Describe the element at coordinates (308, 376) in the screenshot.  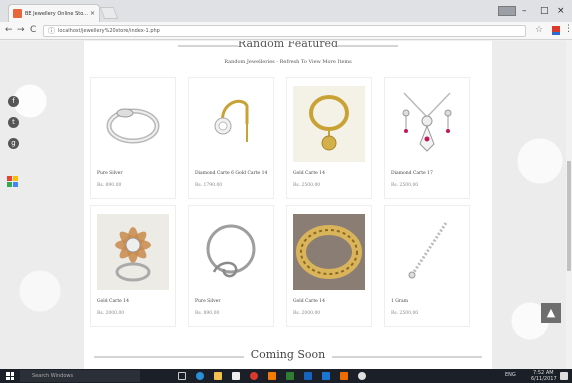
I see `app-blue-icon` at that location.